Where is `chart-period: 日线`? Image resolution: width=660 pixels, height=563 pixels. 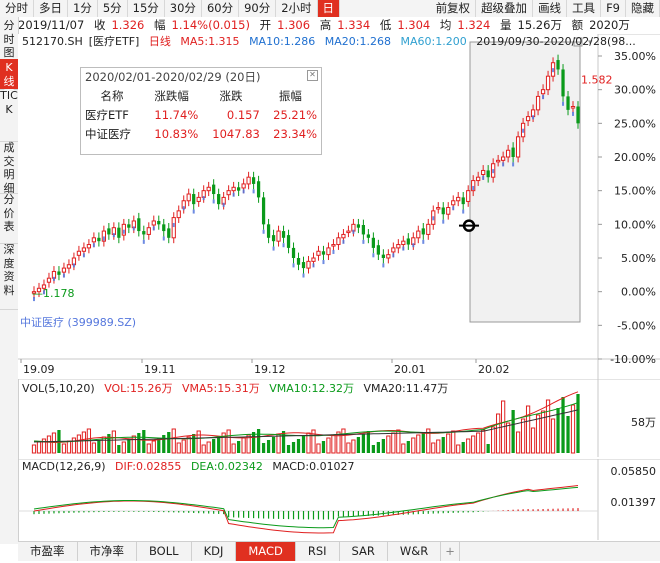
chart-period: 日线 is located at coordinates (159, 41).